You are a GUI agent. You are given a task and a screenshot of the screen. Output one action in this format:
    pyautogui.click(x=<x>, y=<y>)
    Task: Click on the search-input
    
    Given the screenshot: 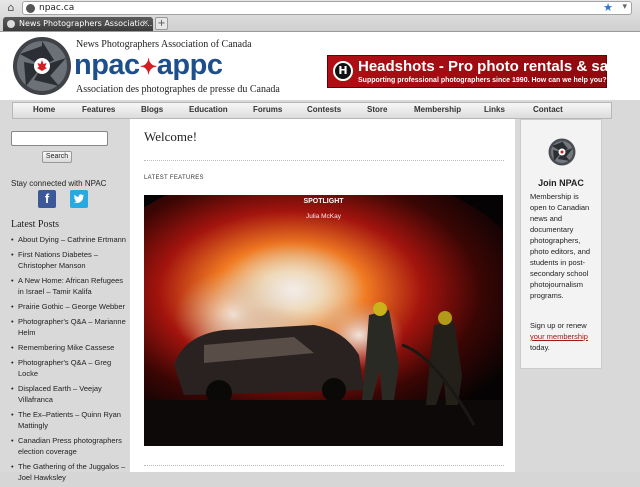 What is the action you would take?
    pyautogui.click(x=59, y=138)
    